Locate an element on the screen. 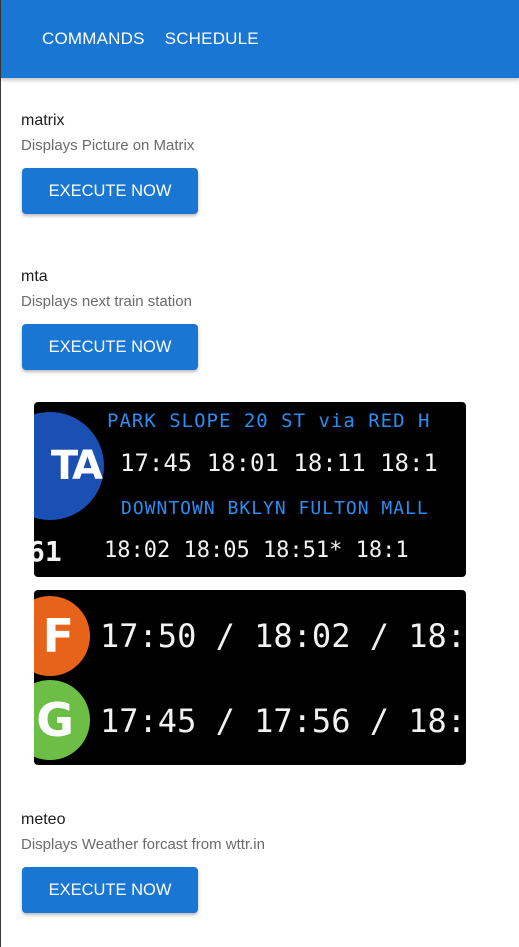  f-train-letter: F is located at coordinates (58, 636).